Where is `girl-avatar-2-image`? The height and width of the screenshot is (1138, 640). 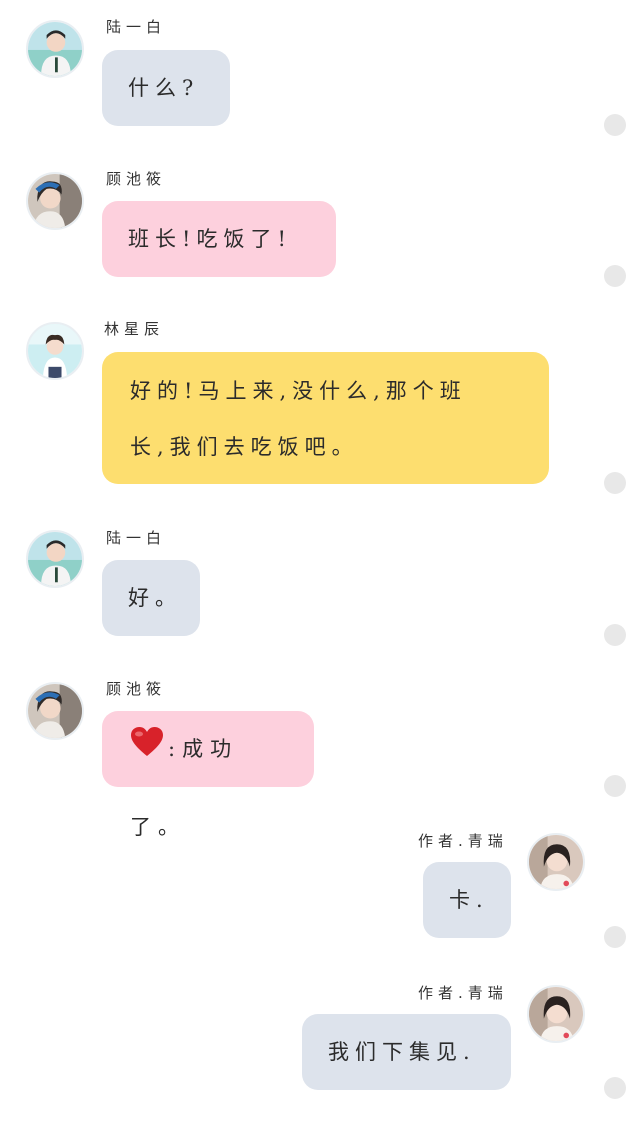
girl-avatar-2-image is located at coordinates (55, 351).